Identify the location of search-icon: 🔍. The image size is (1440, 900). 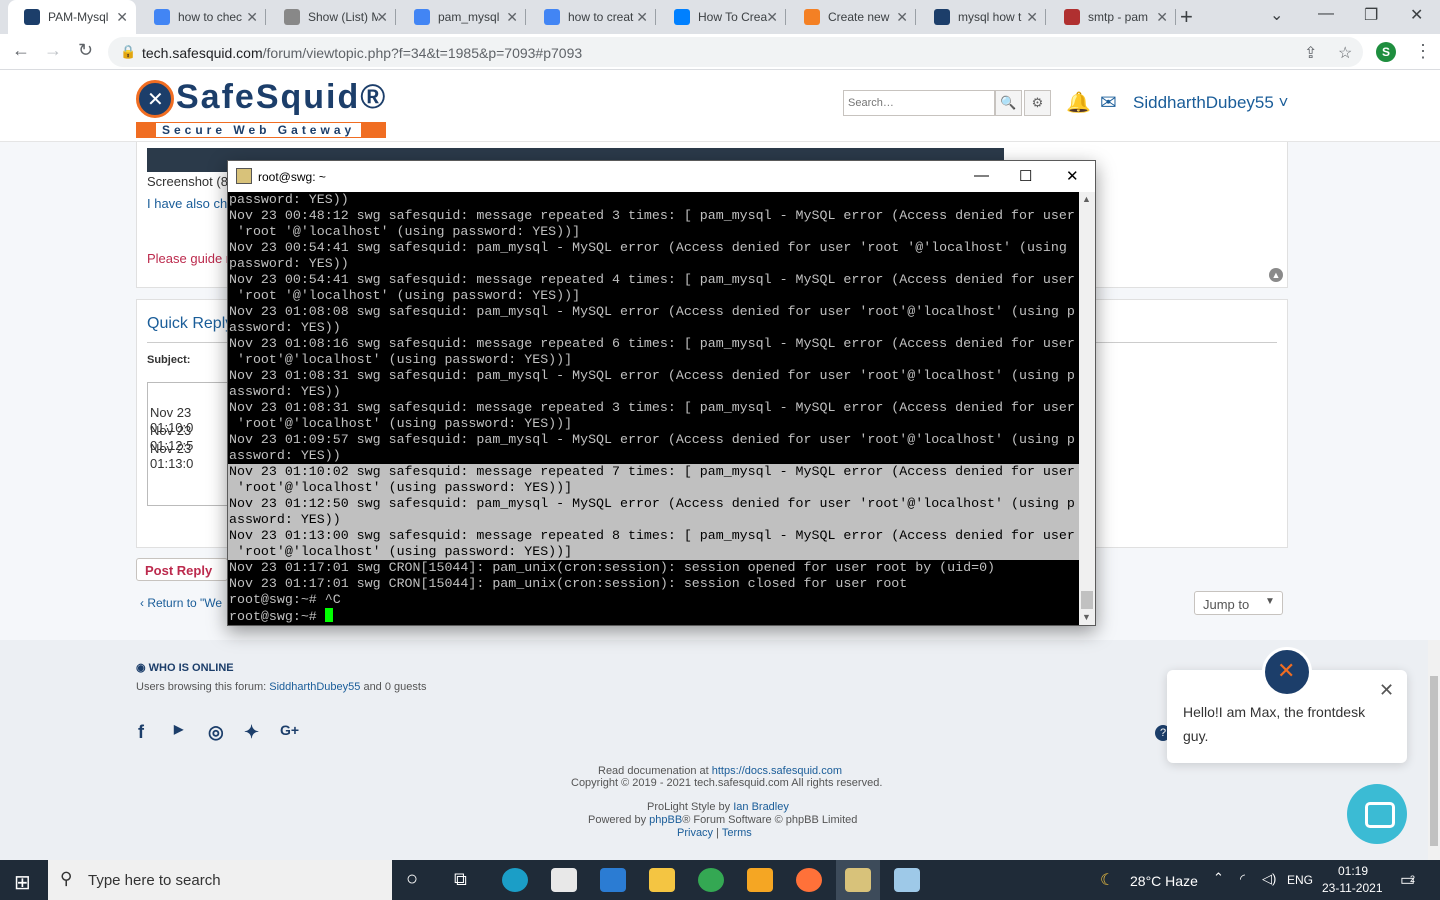
(1008, 103).